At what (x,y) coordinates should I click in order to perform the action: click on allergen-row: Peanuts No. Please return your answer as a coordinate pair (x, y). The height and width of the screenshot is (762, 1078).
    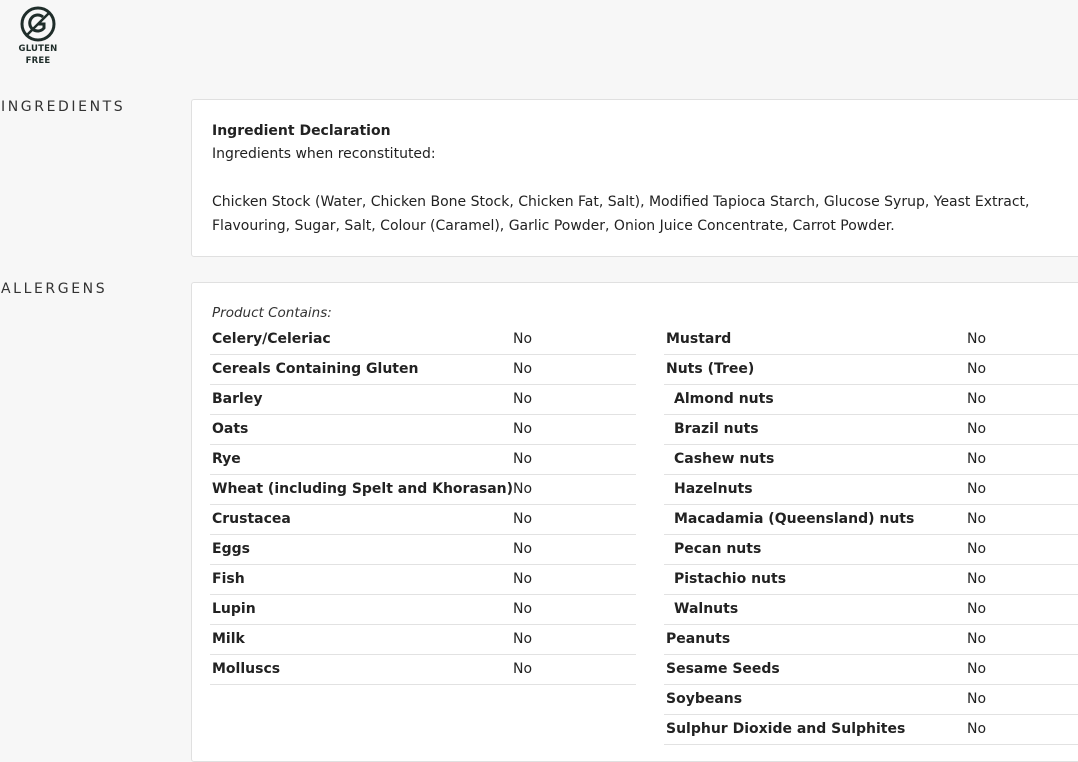
    Looking at the image, I should click on (871, 640).